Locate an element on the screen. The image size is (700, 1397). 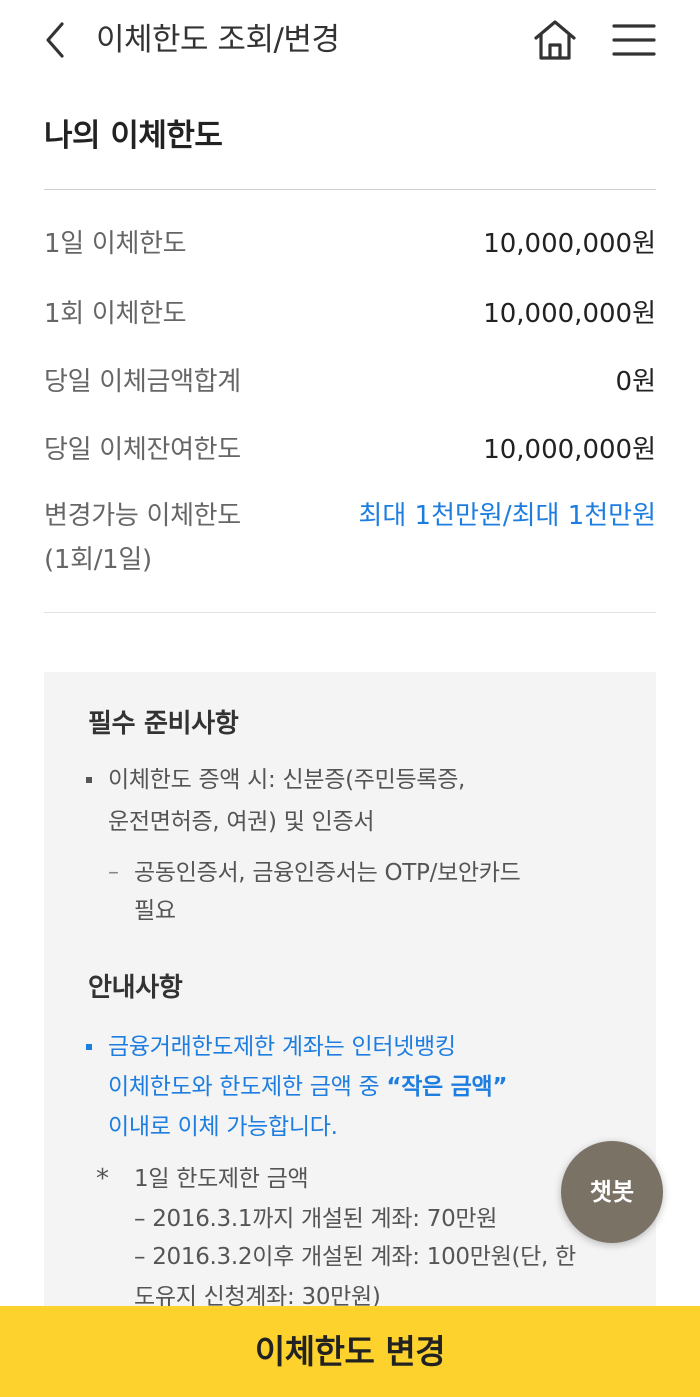
dash-icon: – is located at coordinates (113, 872).